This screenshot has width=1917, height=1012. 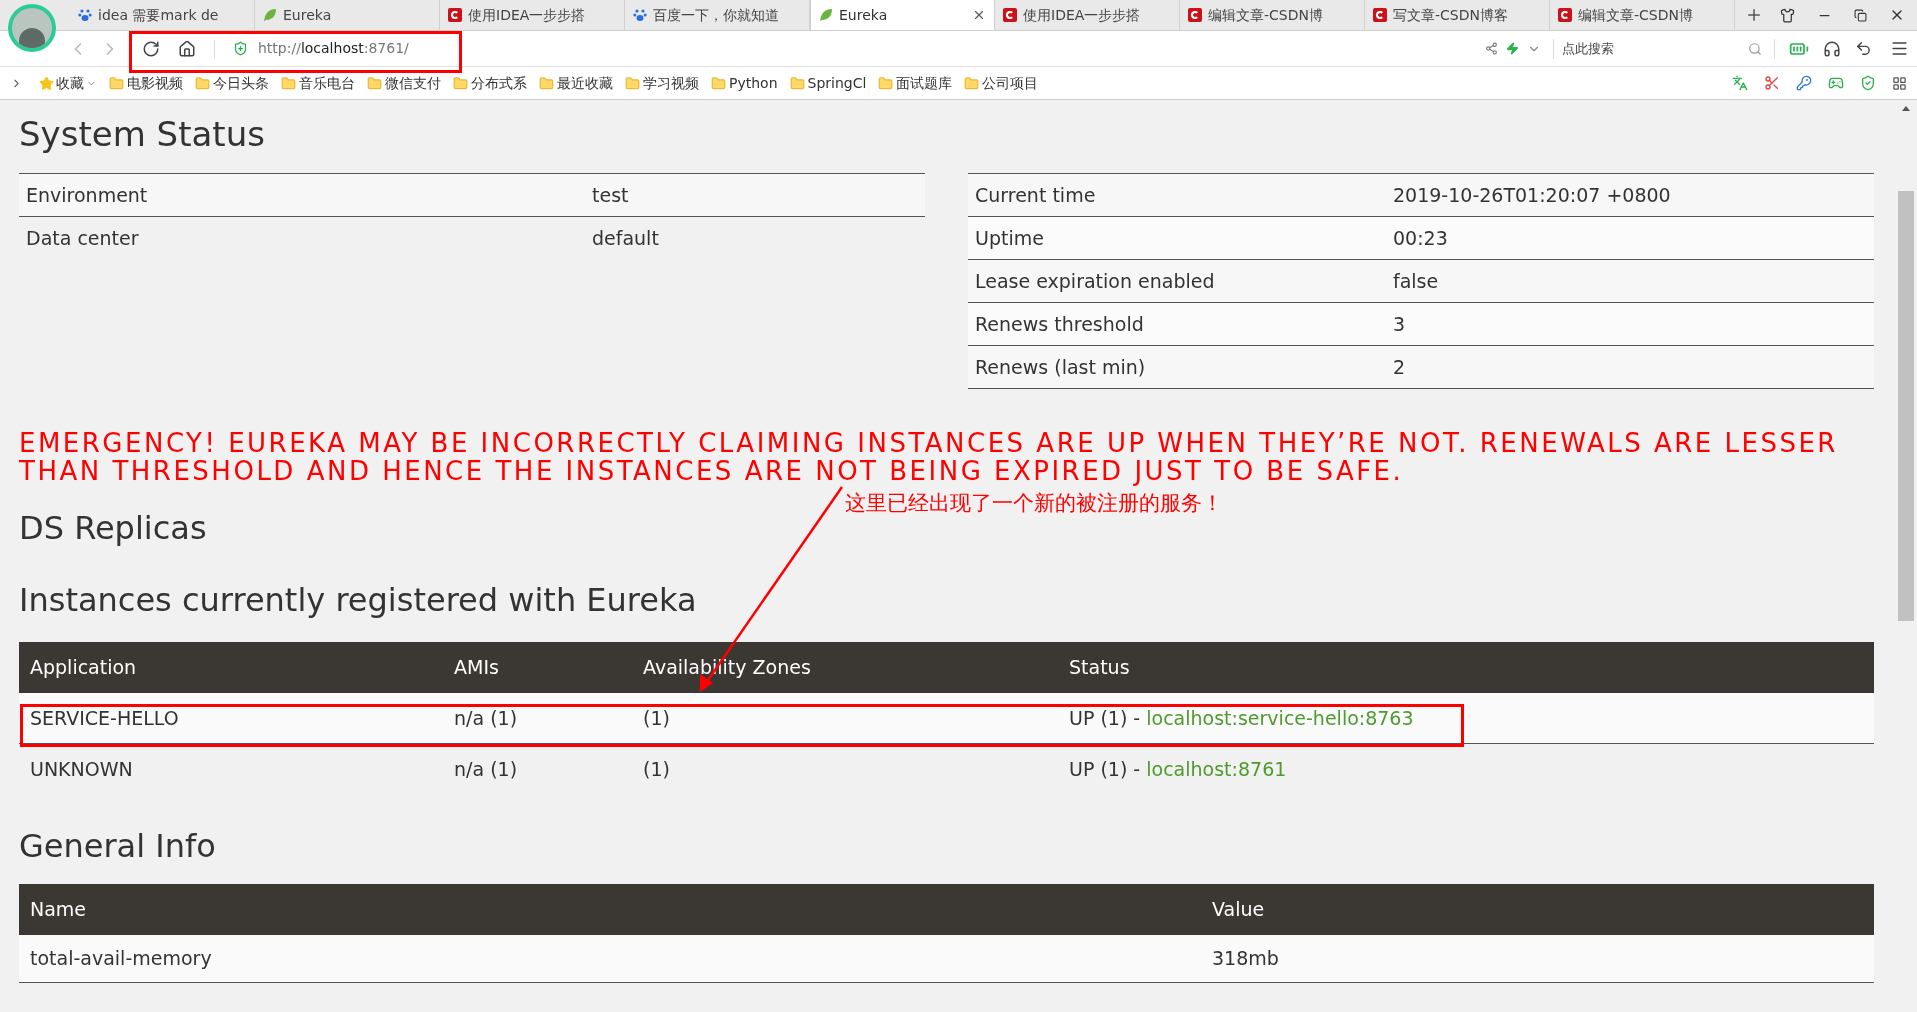 What do you see at coordinates (1740, 83) in the screenshot?
I see `translate-icon` at bounding box center [1740, 83].